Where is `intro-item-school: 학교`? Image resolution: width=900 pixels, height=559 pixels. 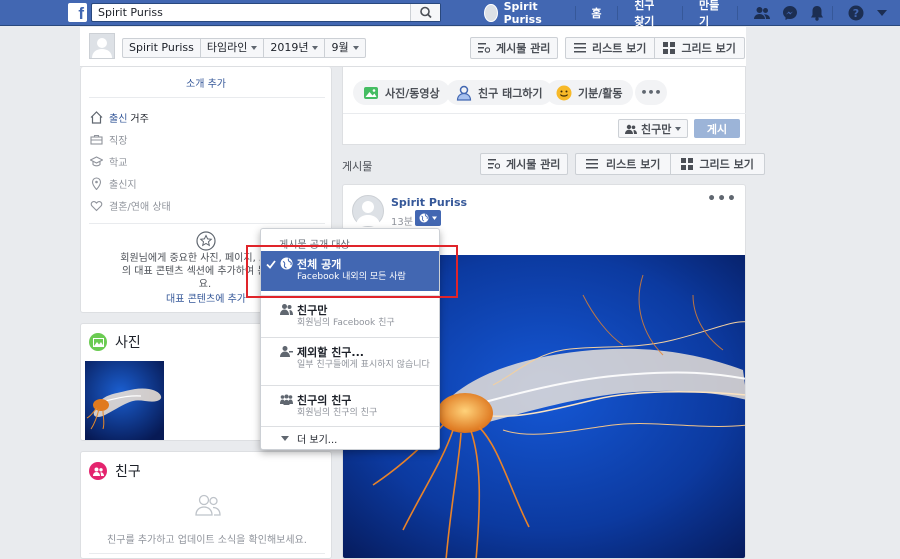
intro-item-school: 학교 is located at coordinates (108, 161).